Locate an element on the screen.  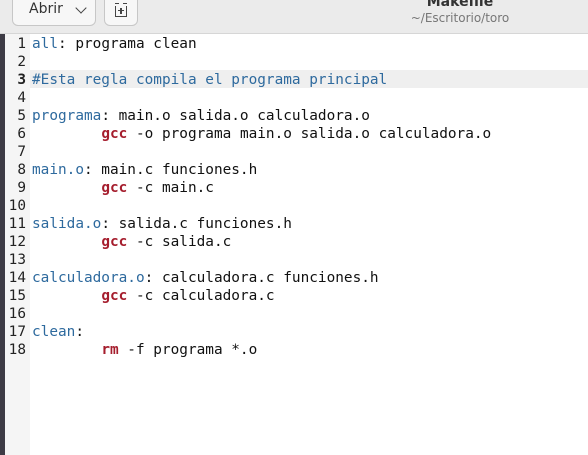
line-number: 5 is located at coordinates (21, 116).